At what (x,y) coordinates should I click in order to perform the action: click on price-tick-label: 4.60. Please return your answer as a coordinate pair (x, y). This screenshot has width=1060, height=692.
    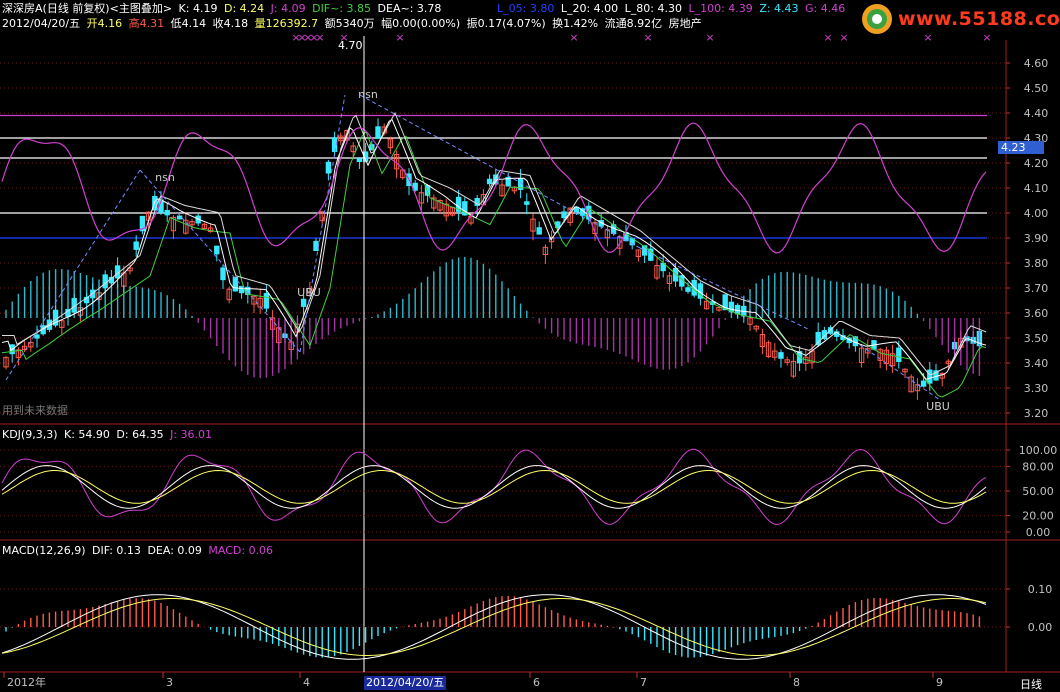
    Looking at the image, I should click on (1036, 63).